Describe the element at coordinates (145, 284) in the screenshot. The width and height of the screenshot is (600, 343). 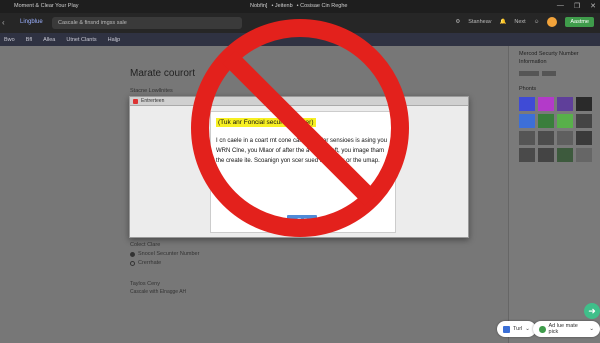
I see `section-title: Taylos Ceny` at that location.